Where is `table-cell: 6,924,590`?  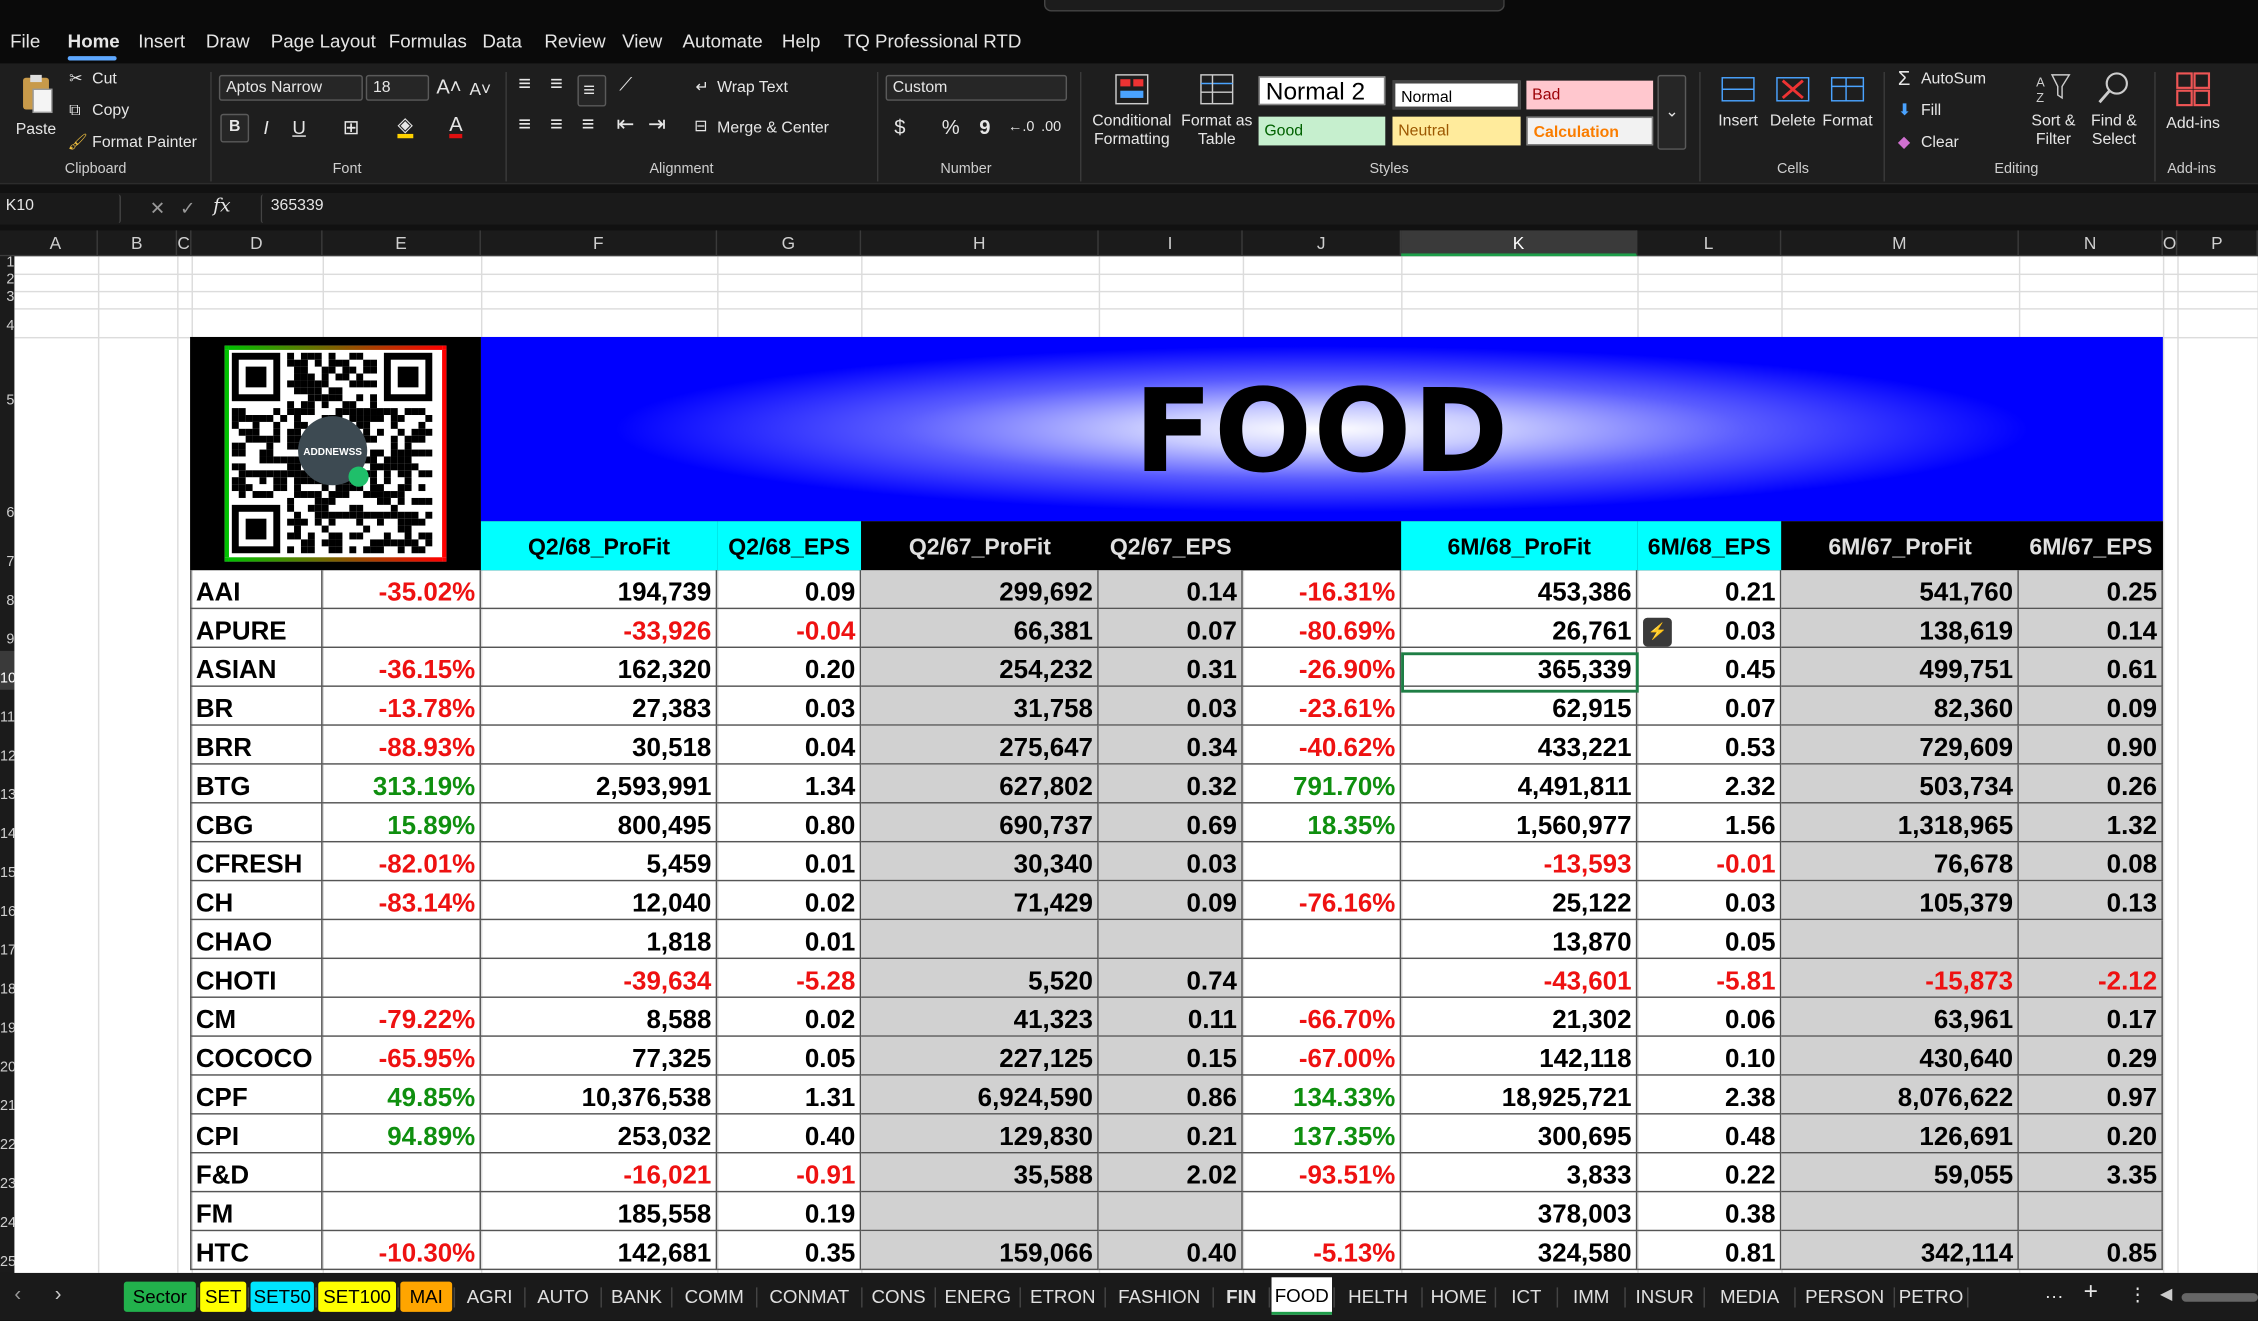 table-cell: 6,924,590 is located at coordinates (980, 1095).